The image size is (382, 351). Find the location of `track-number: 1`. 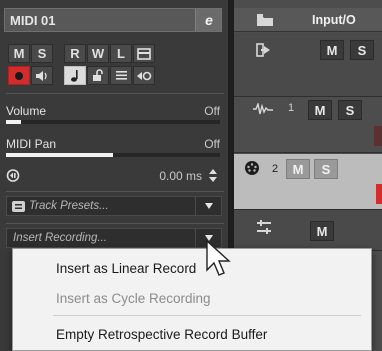

track-number: 1 is located at coordinates (291, 108).